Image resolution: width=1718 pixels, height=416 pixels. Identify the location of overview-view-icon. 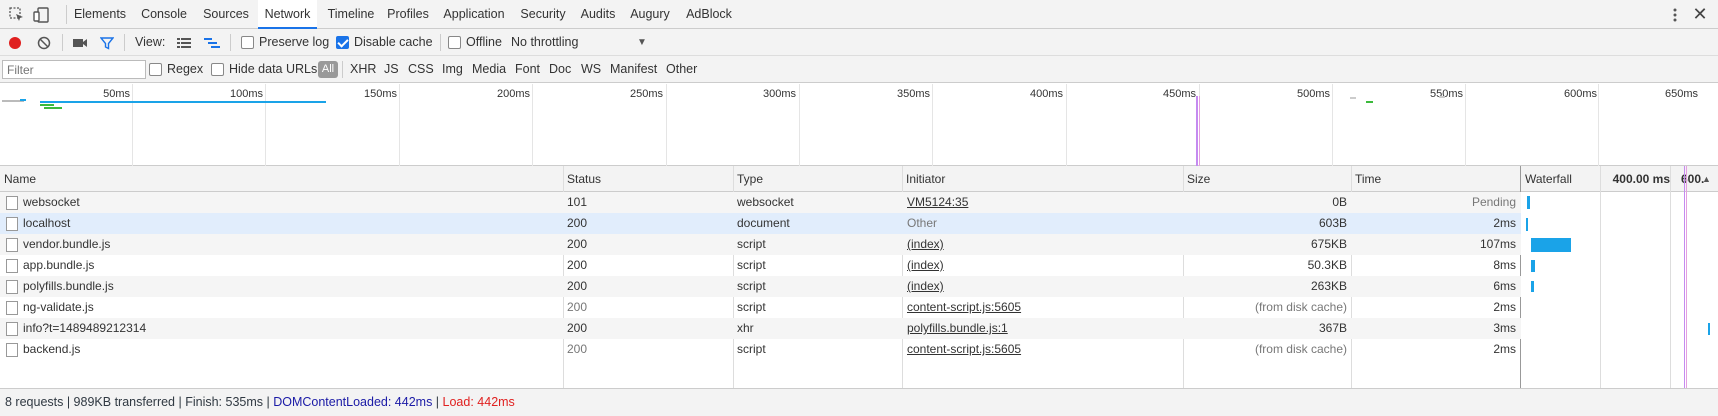
(212, 43).